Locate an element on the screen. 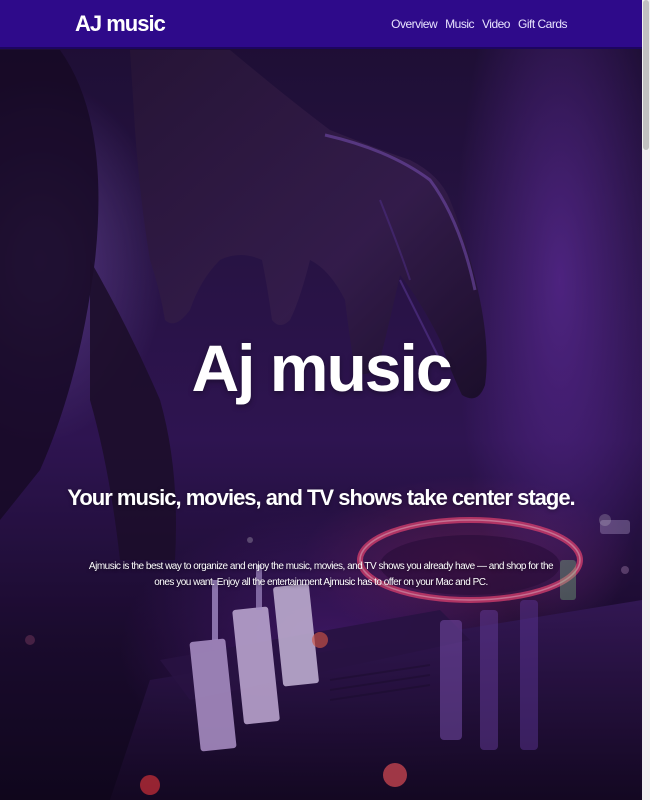  nav-link-video: Video is located at coordinates (496, 24).